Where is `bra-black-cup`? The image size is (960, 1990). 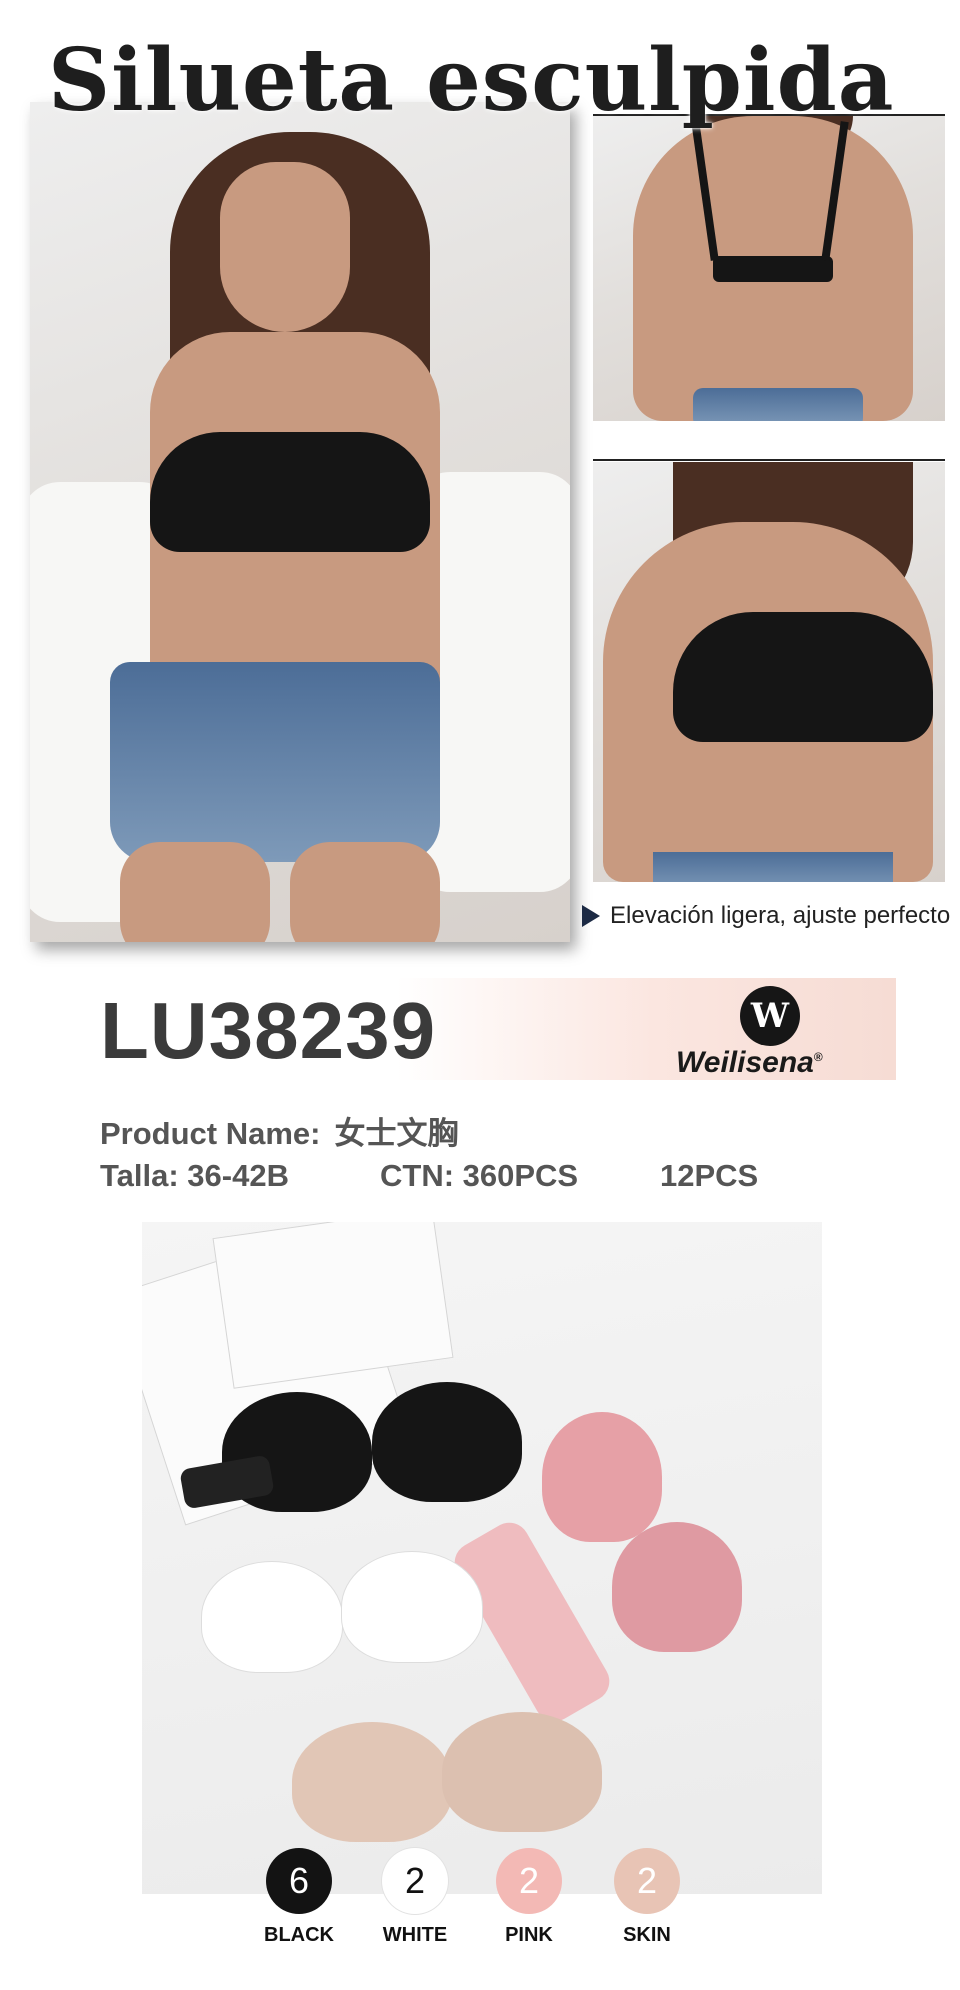 bra-black-cup is located at coordinates (447, 1442).